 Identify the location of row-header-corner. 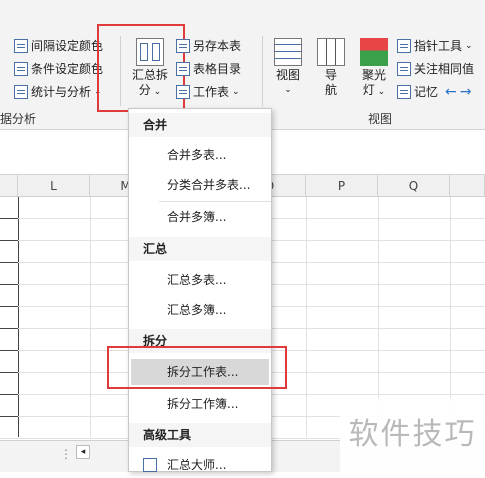
(9, 186).